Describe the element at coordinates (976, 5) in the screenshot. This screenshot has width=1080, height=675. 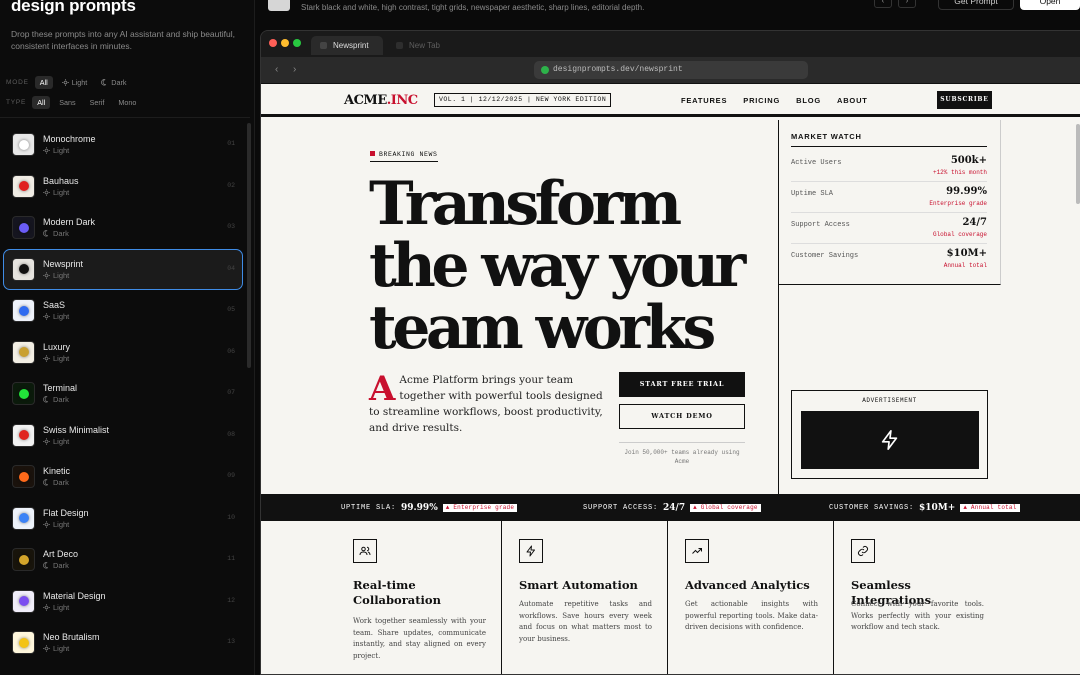
I see `get-prompt-button: Get Prompt` at that location.